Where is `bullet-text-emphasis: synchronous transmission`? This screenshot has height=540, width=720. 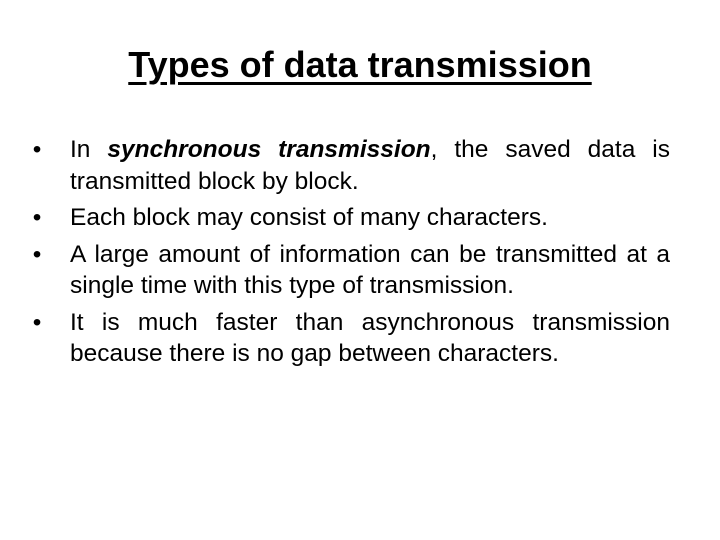
bullet-text-emphasis: synchronous transmission is located at coordinates (269, 149).